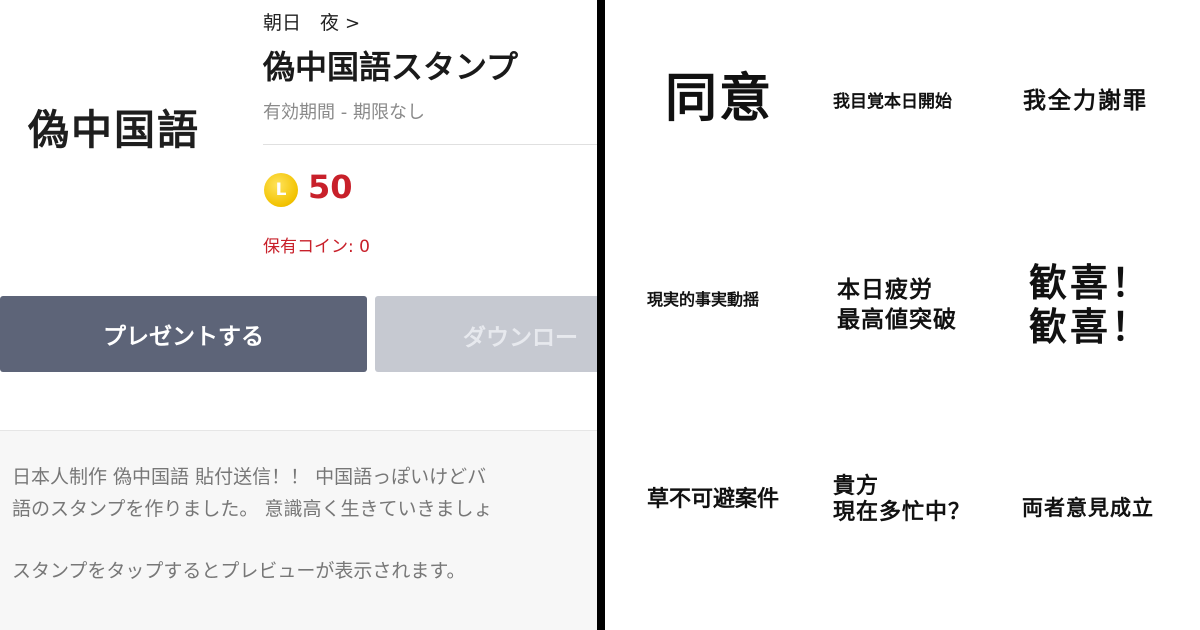 This screenshot has width=1200, height=630. I want to click on present-button: プレゼントする, so click(183, 334).